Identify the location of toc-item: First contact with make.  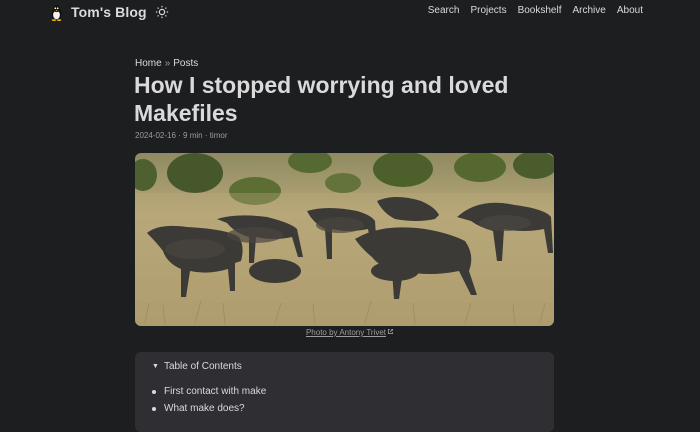
(209, 391).